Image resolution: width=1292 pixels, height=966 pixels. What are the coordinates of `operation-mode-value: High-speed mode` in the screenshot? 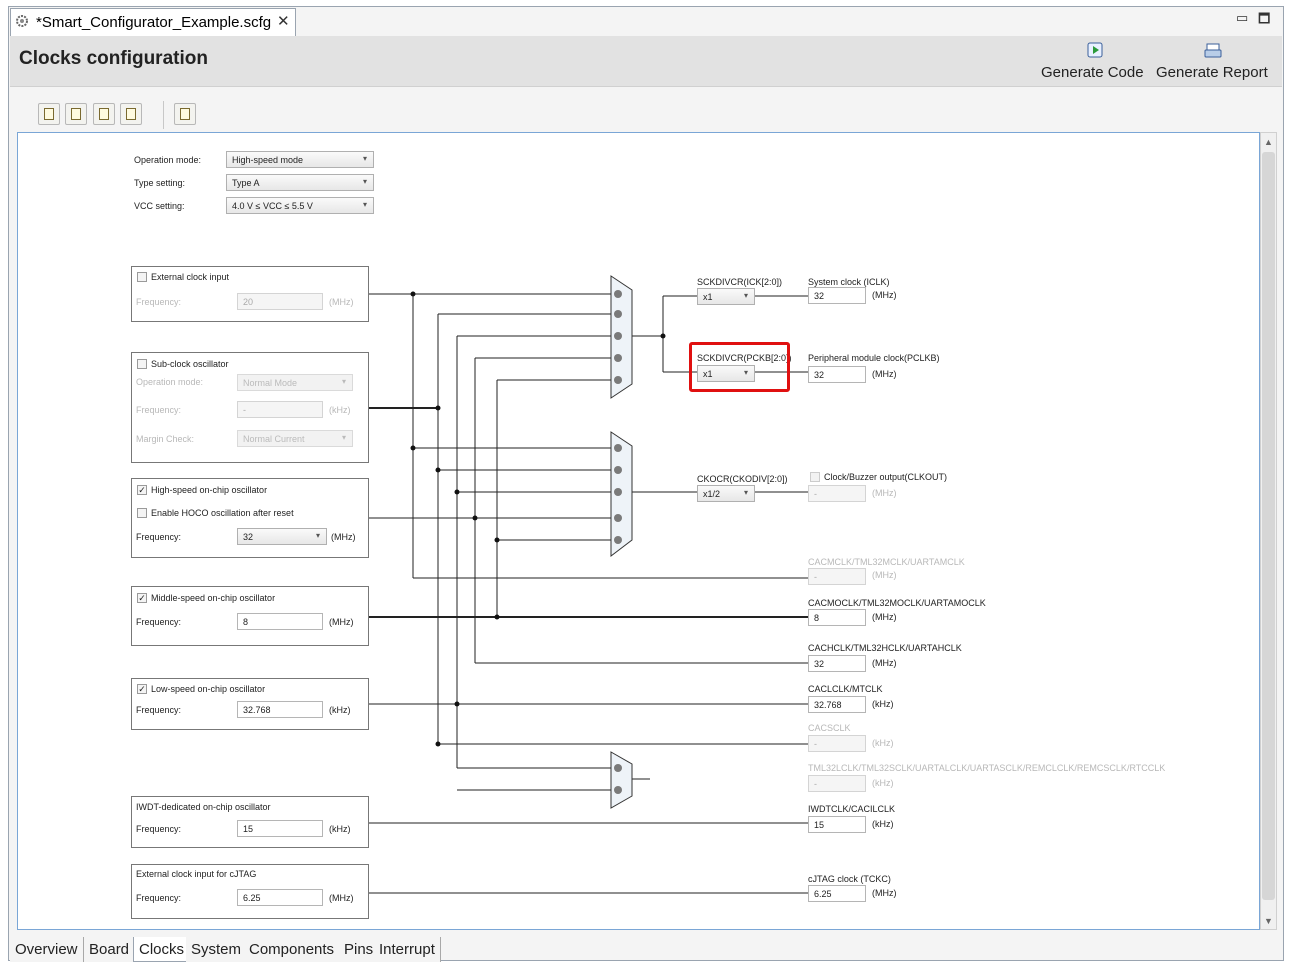 It's located at (268, 160).